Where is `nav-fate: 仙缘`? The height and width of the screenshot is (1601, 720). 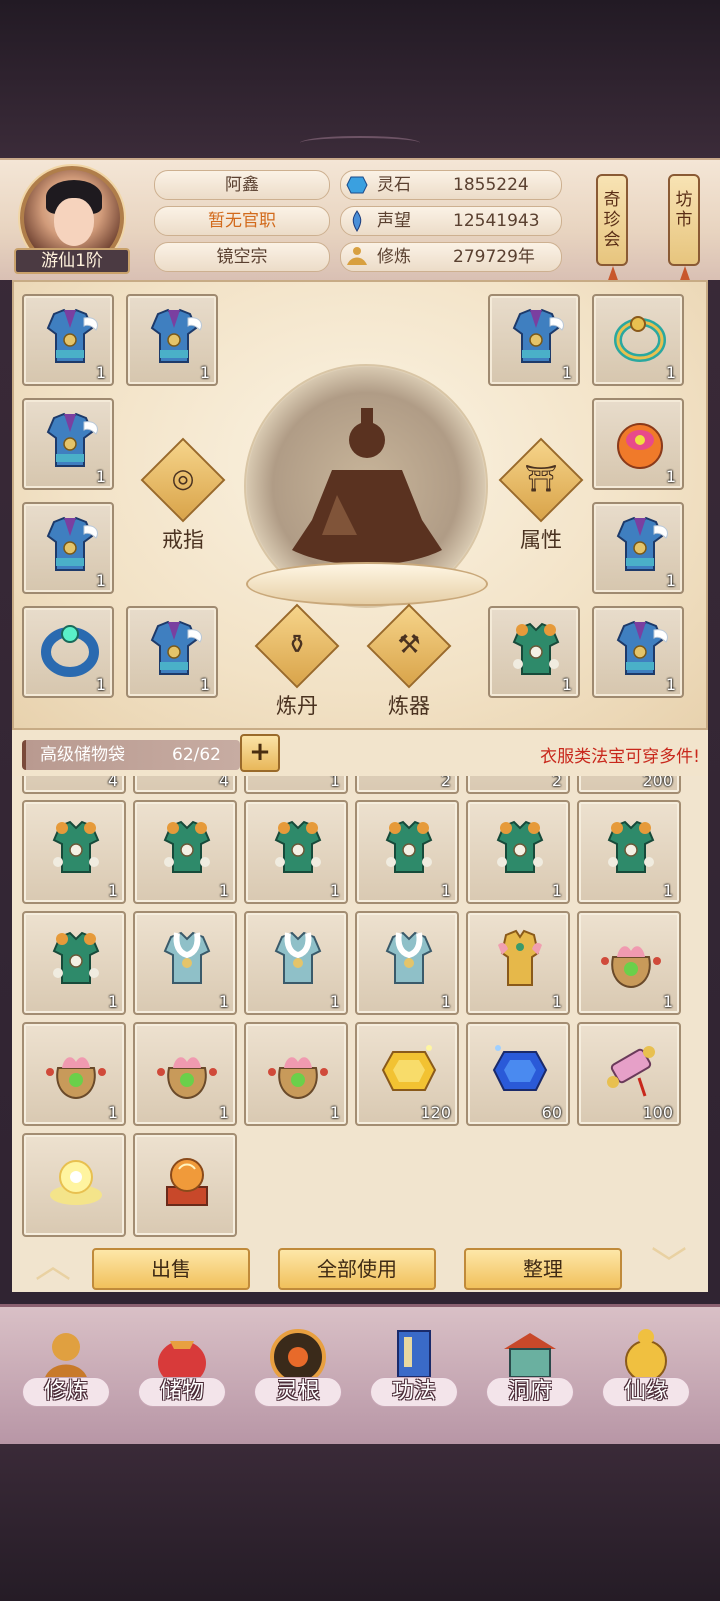 nav-fate: 仙缘 is located at coordinates (646, 1380).